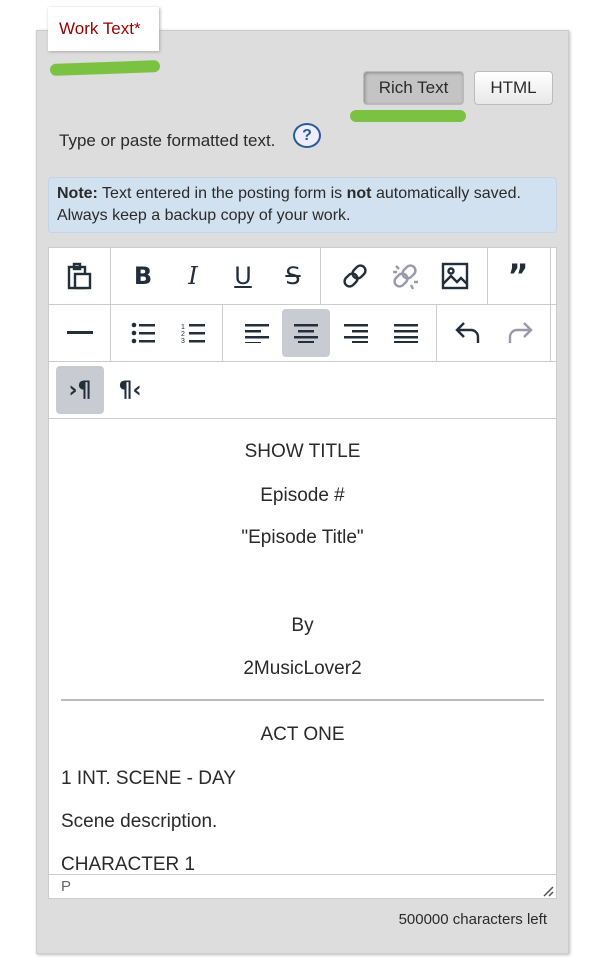 The image size is (603, 960). I want to click on note-label: Note:, so click(77, 193).